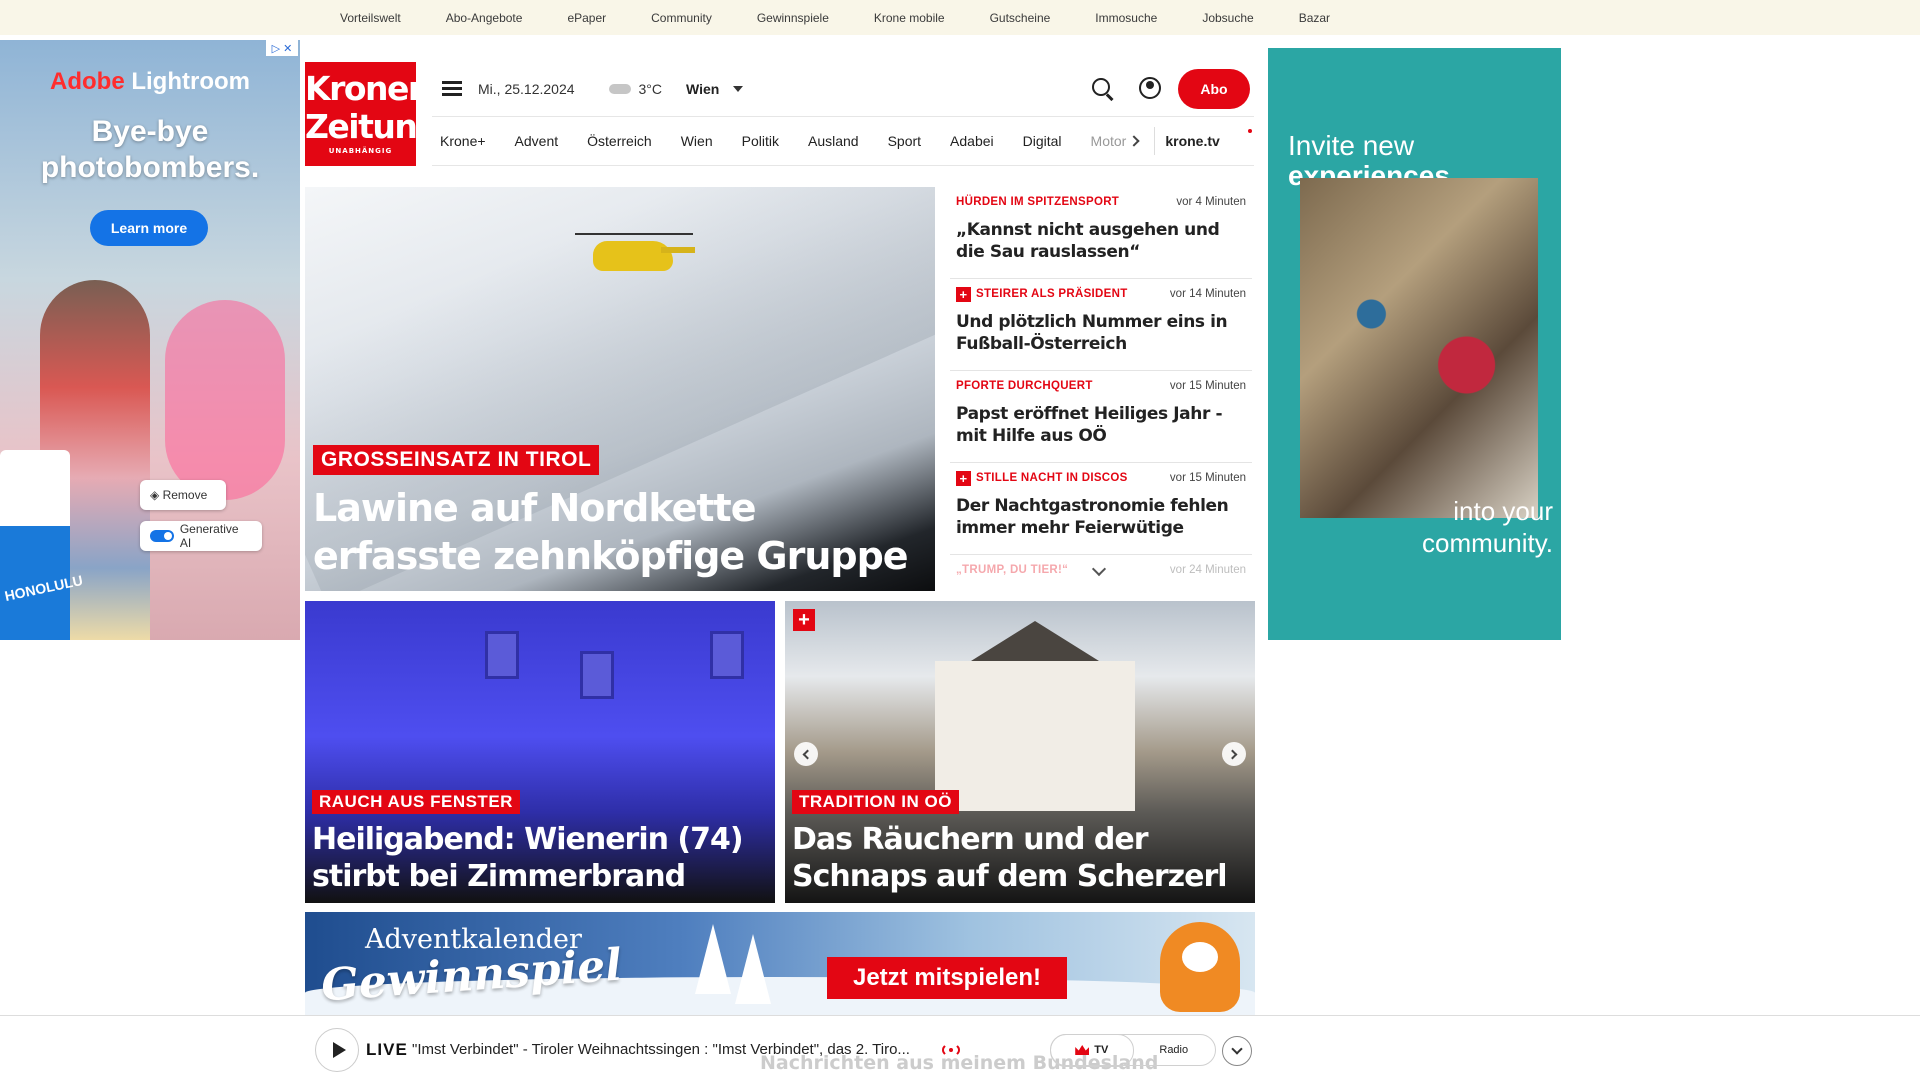 Image resolution: width=1920 pixels, height=1080 pixels. Describe the element at coordinates (702, 89) in the screenshot. I see `city-selector: Wien` at that location.